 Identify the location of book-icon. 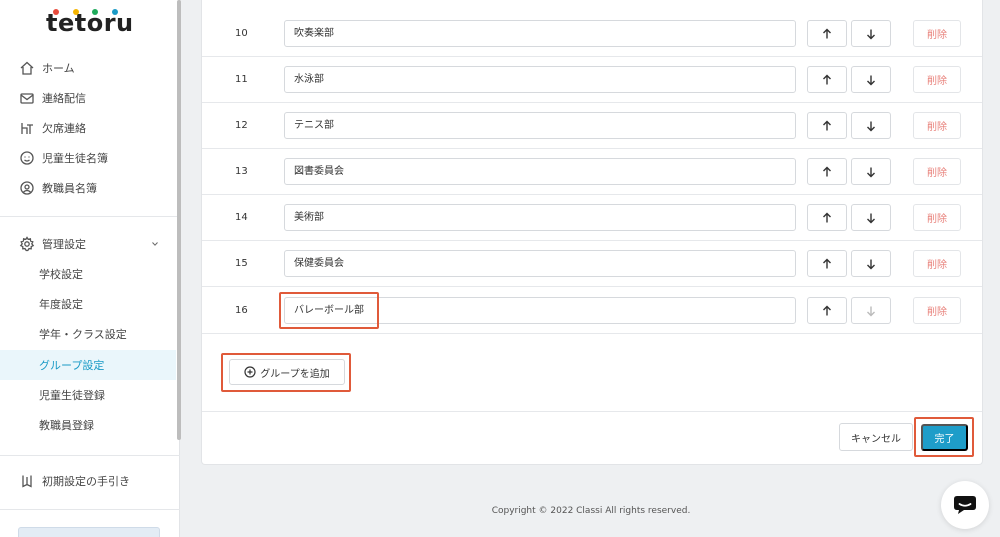
(27, 481).